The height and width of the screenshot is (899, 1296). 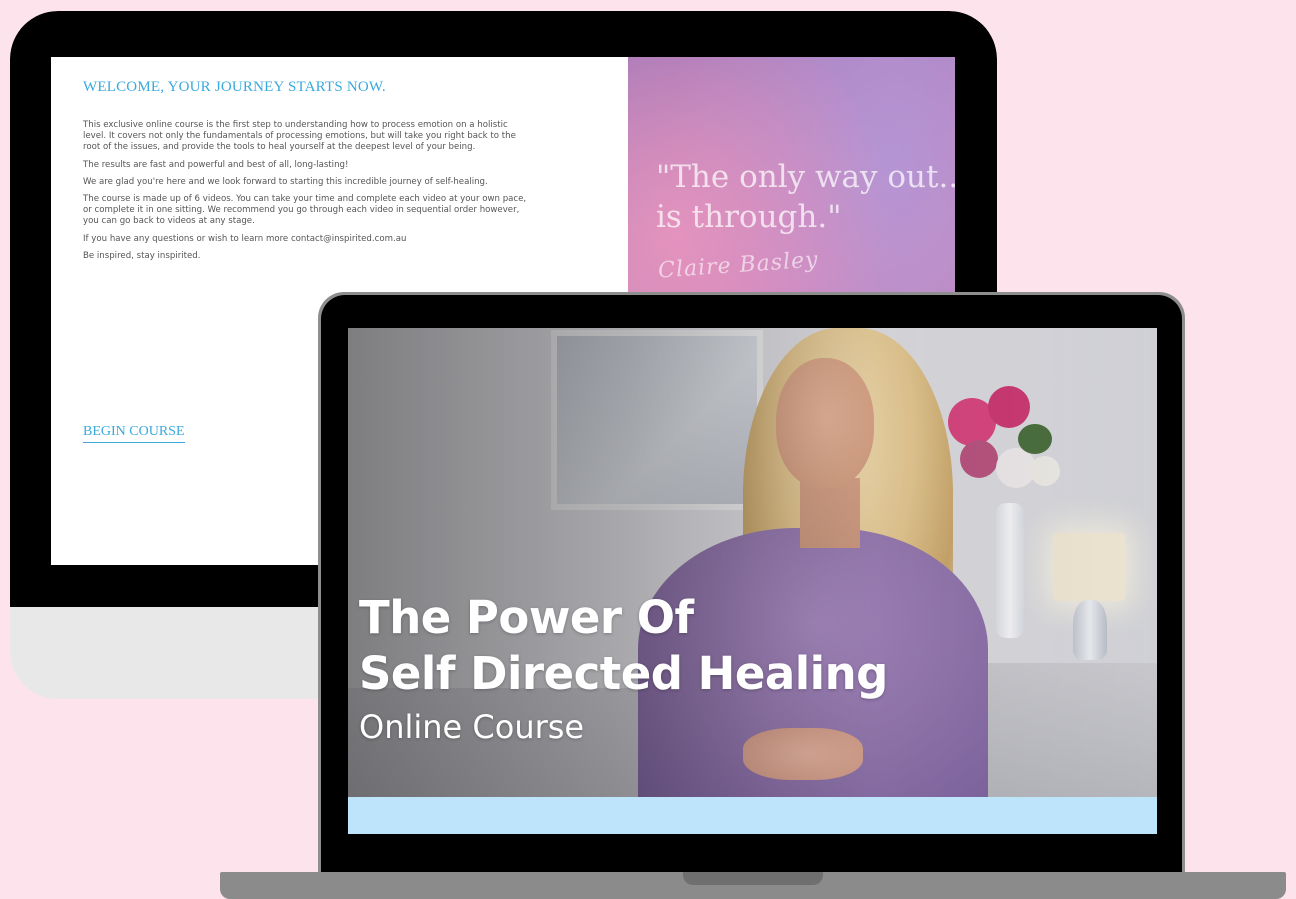 I want to click on welcome-paragraph: Be inspired, stay inspirited., so click(x=142, y=255).